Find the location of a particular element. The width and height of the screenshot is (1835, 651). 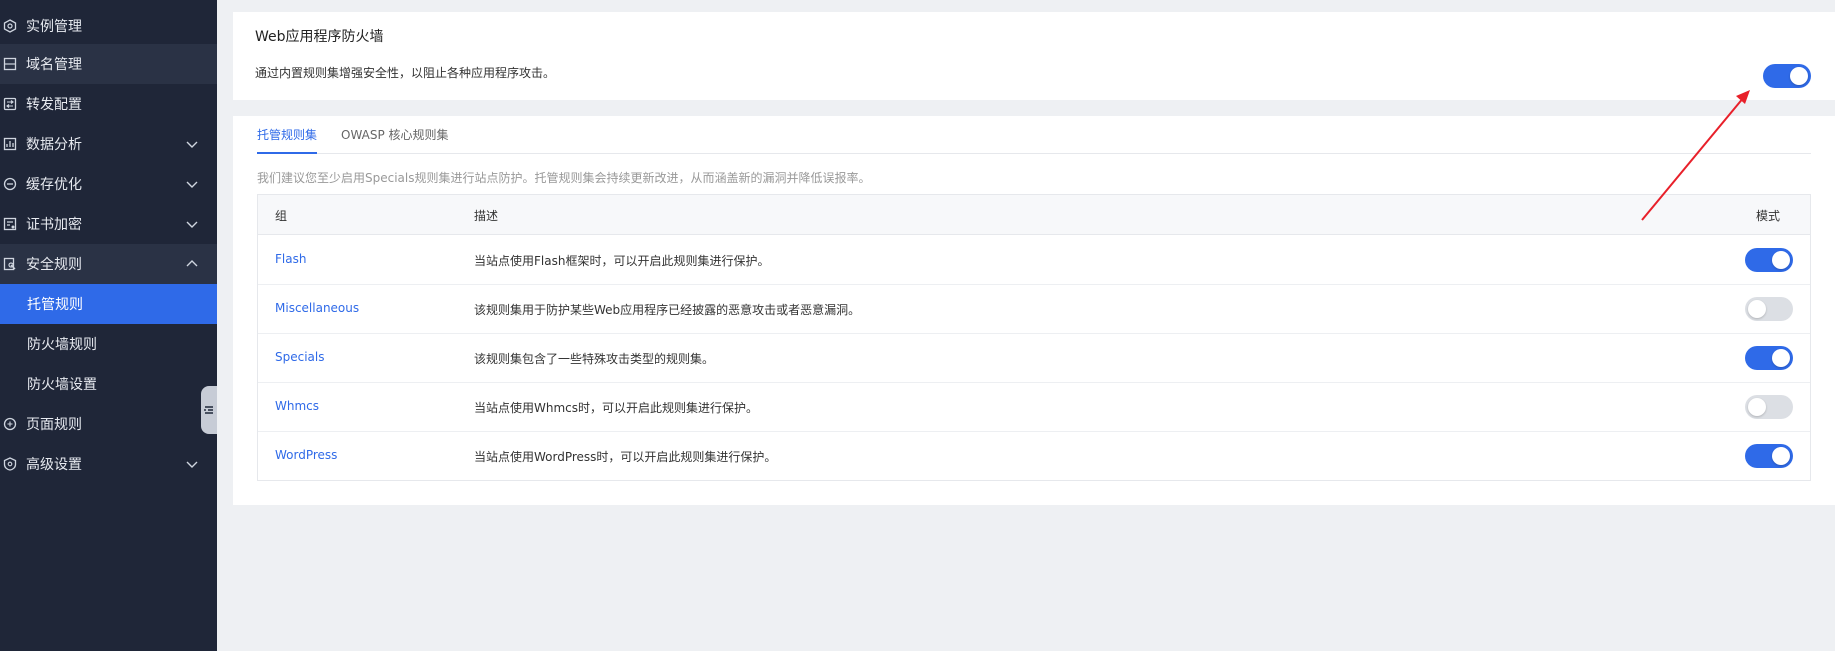

sidebar-item-label: 高级设置 is located at coordinates (54, 465).